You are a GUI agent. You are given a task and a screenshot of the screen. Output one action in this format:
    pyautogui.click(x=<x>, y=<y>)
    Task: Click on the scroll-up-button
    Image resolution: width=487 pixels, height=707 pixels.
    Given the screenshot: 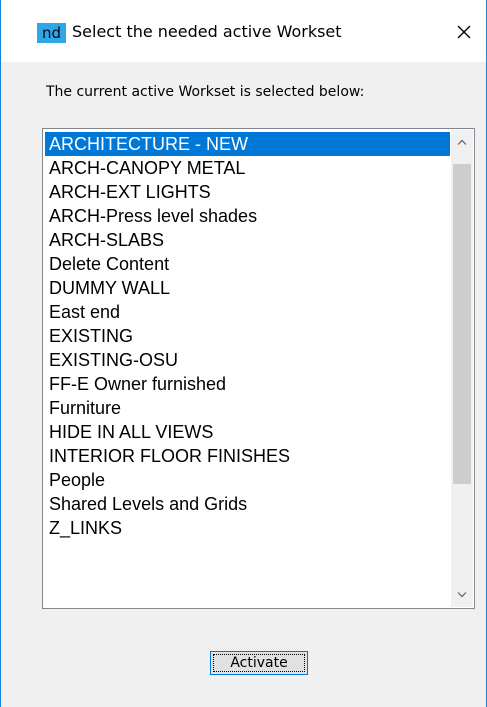 What is the action you would take?
    pyautogui.click(x=462, y=142)
    